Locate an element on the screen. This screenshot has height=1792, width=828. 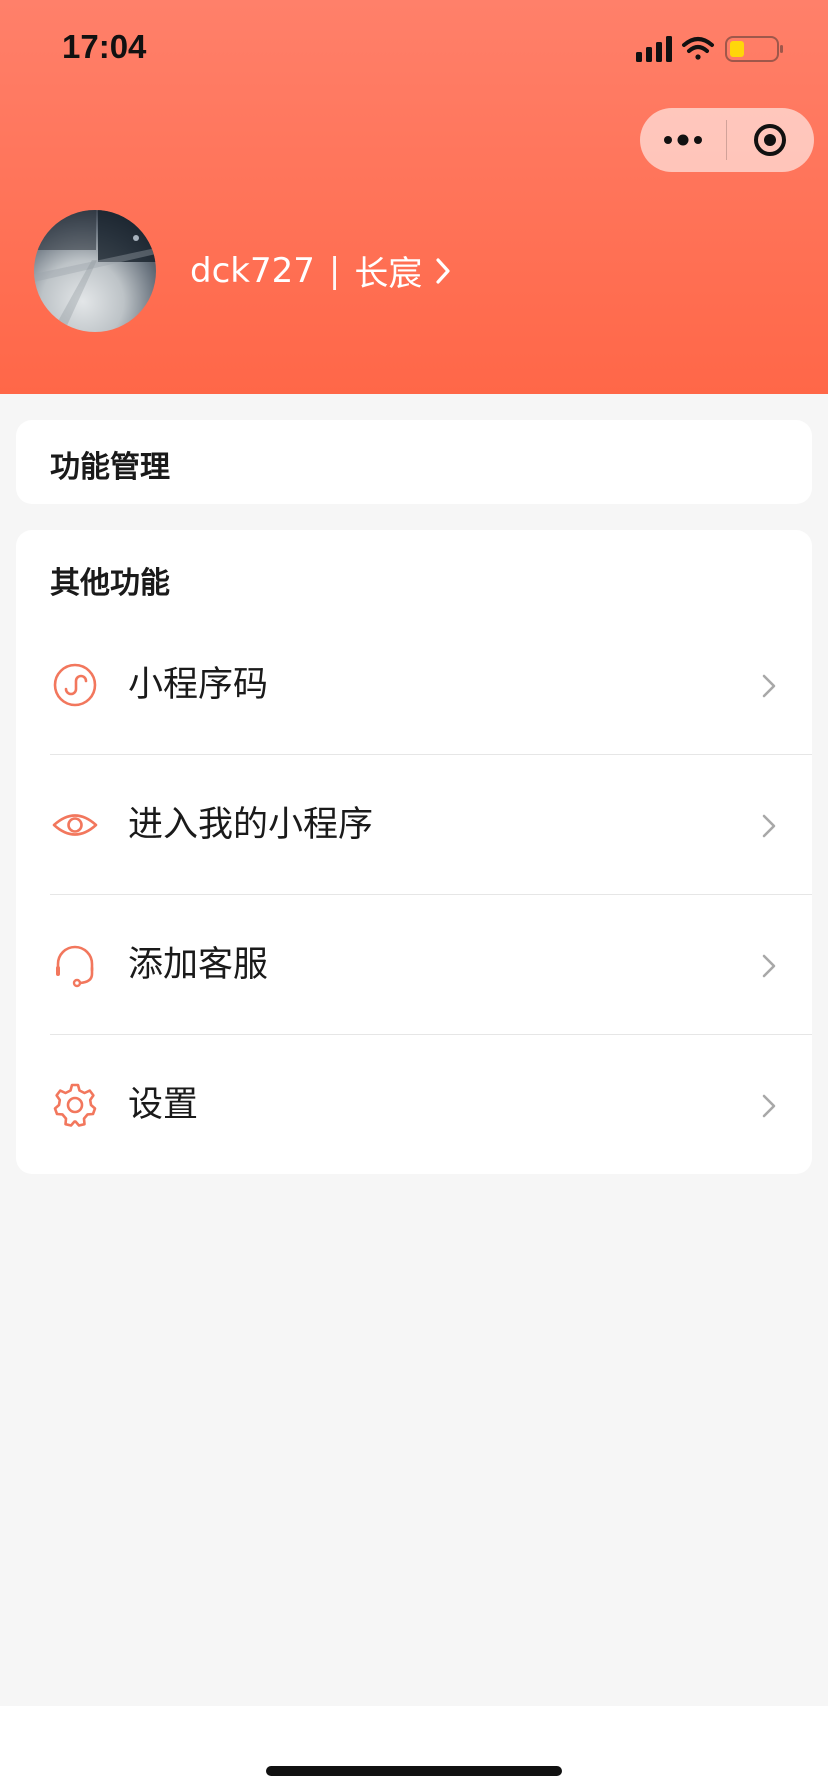
menu-item-label: 添加客服 is located at coordinates (198, 965).